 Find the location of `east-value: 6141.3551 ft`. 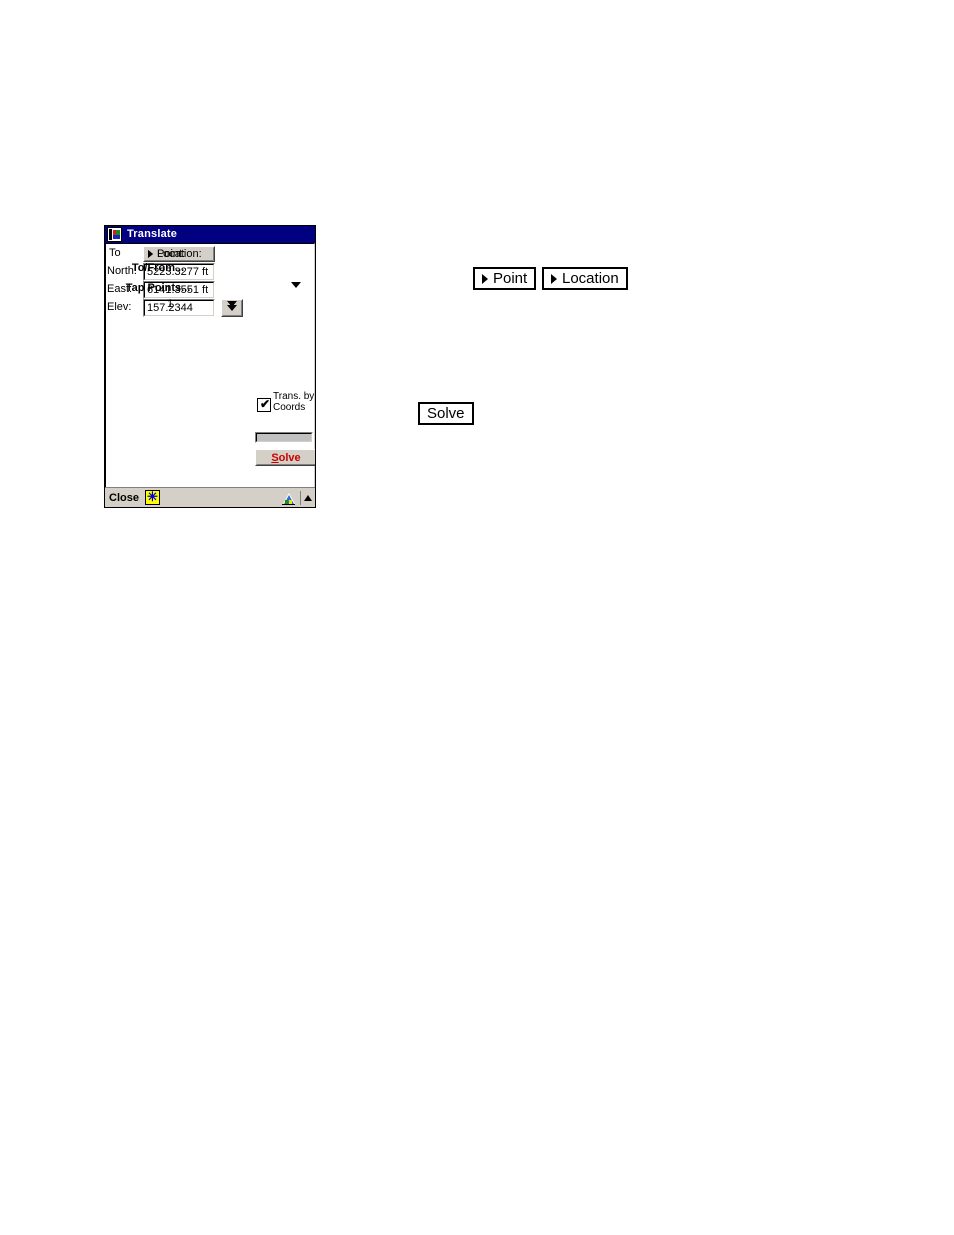

east-value: 6141.3551 ft is located at coordinates (178, 290).